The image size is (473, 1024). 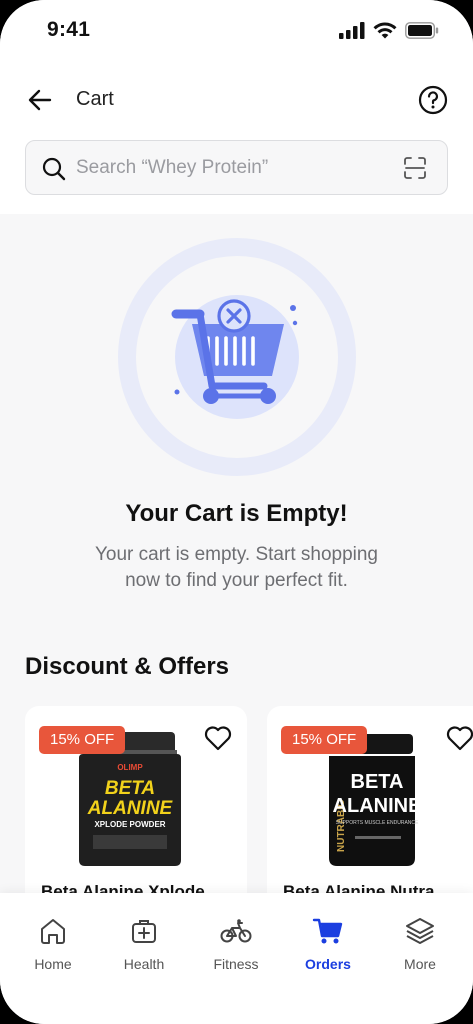 I want to click on nav-item-more: More, so click(x=420, y=942).